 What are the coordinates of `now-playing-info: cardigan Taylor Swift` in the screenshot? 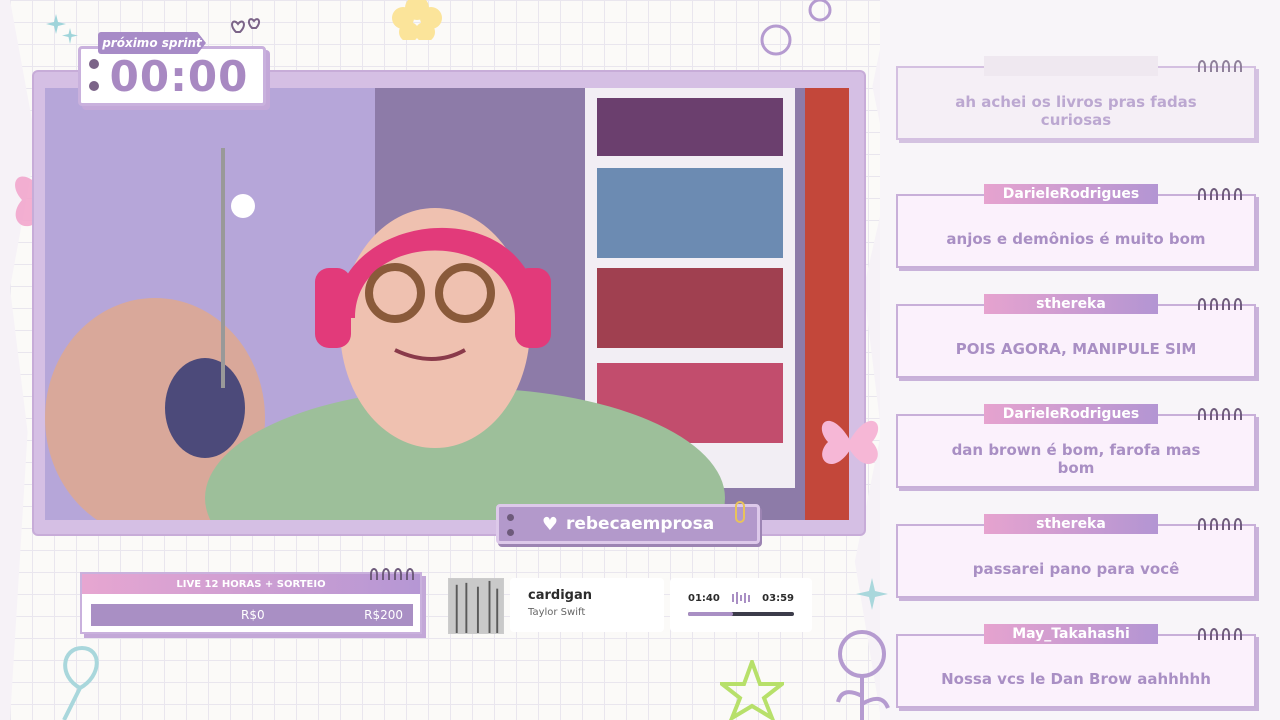 It's located at (587, 605).